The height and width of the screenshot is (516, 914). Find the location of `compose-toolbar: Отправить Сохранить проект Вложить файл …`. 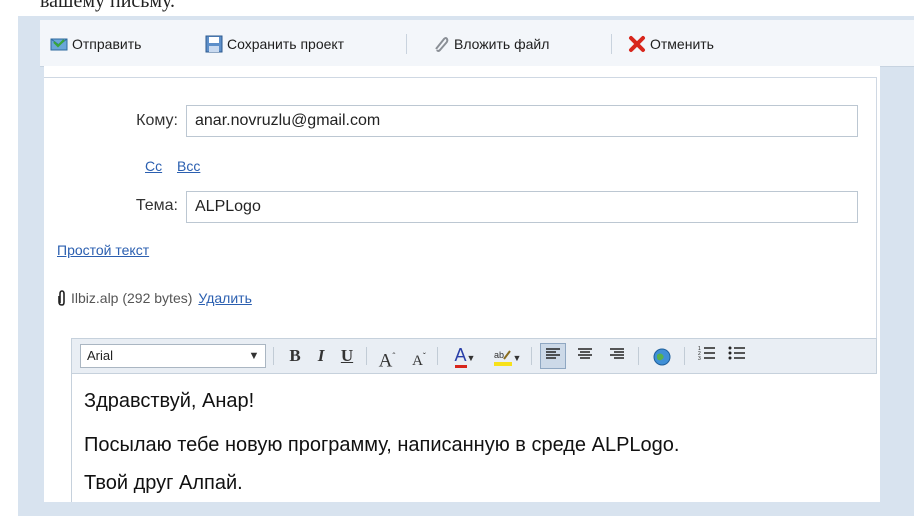

compose-toolbar: Отправить Сохранить проект Вложить файл … is located at coordinates (477, 43).